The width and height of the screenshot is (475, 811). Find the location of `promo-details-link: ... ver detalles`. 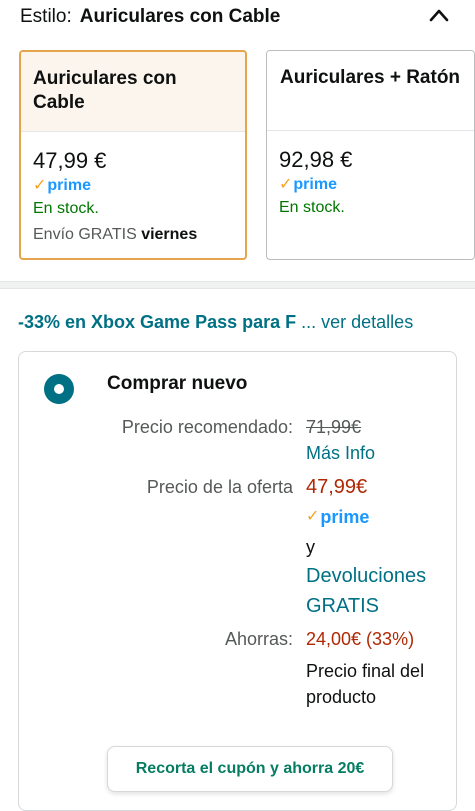

promo-details-link: ... ver detalles is located at coordinates (357, 322).